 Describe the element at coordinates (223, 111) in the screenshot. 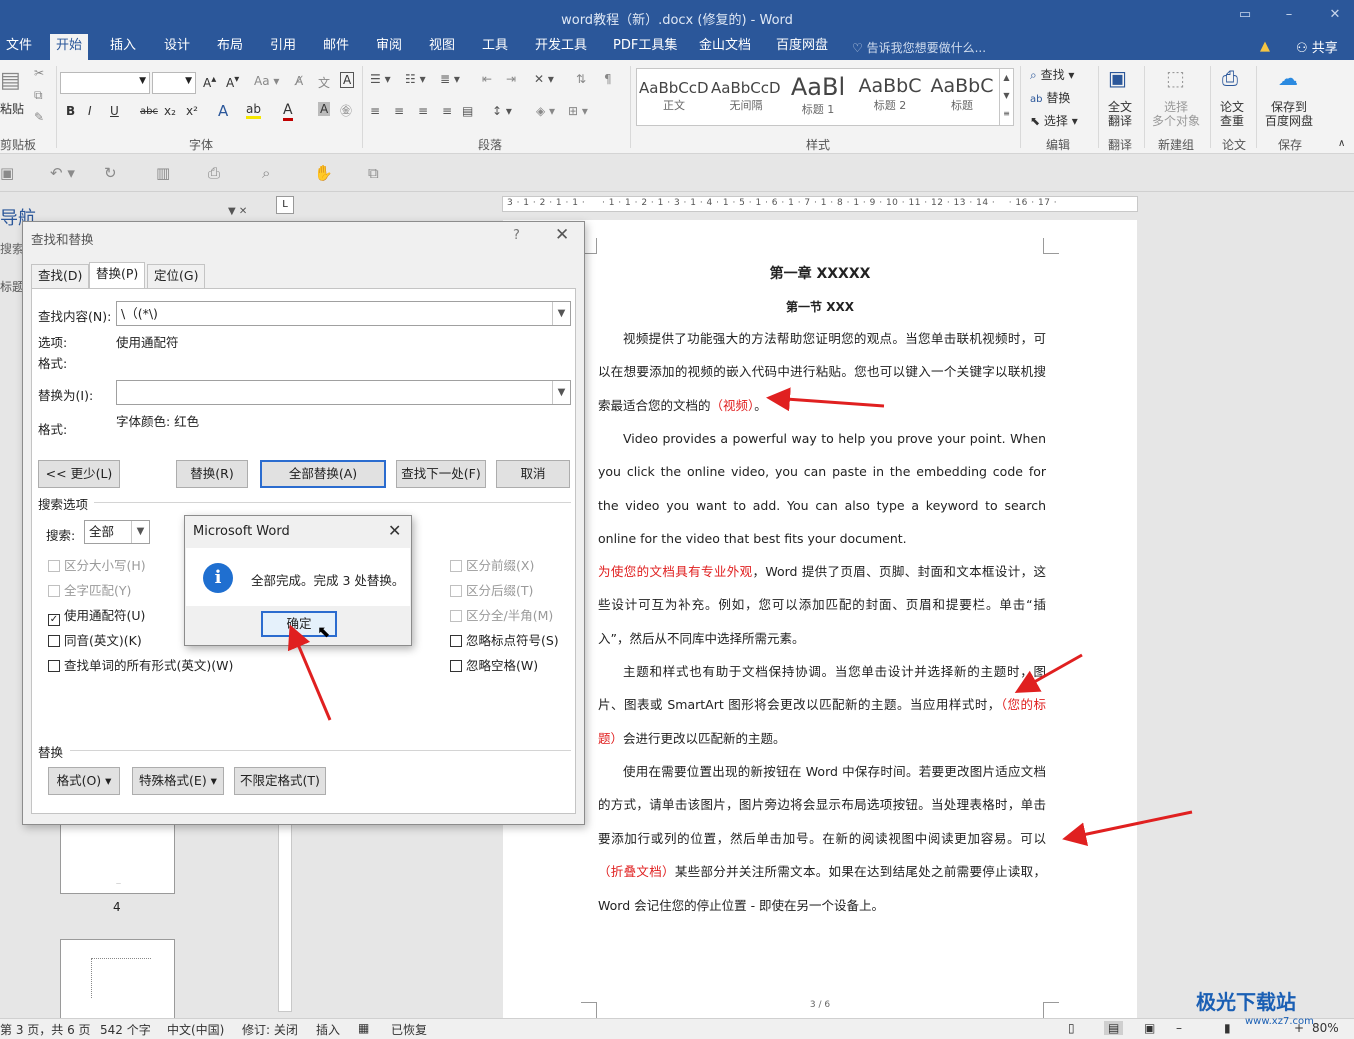

I see `text-effects-icon: A` at that location.